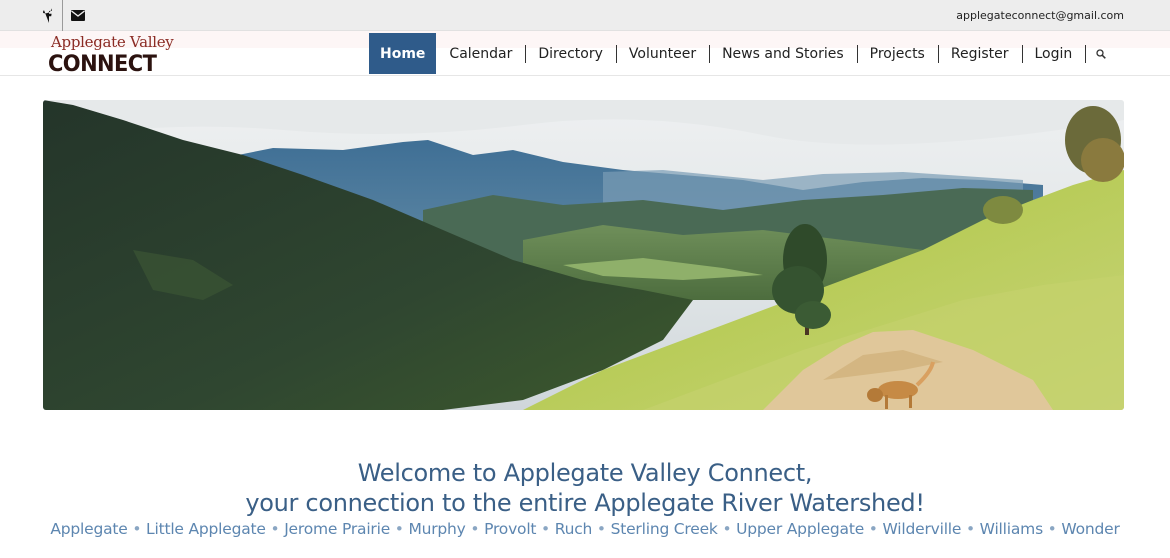  I want to click on facebook-link, so click(48, 15).